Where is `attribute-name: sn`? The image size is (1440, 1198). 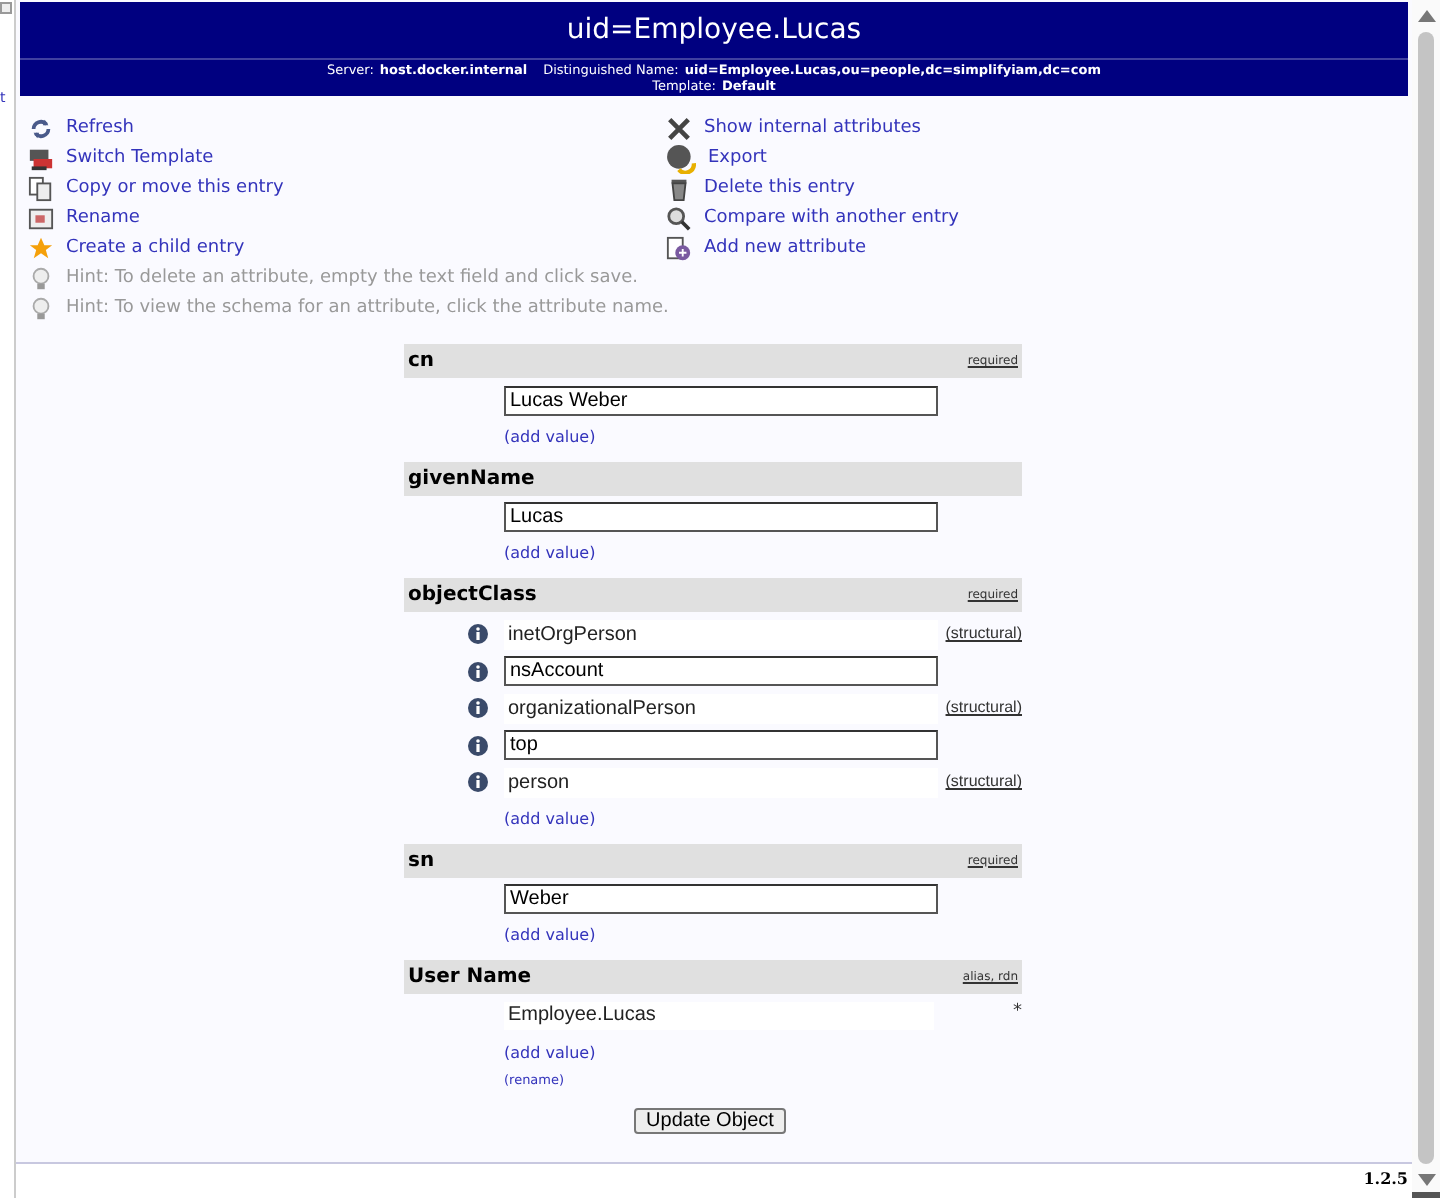 attribute-name: sn is located at coordinates (421, 860).